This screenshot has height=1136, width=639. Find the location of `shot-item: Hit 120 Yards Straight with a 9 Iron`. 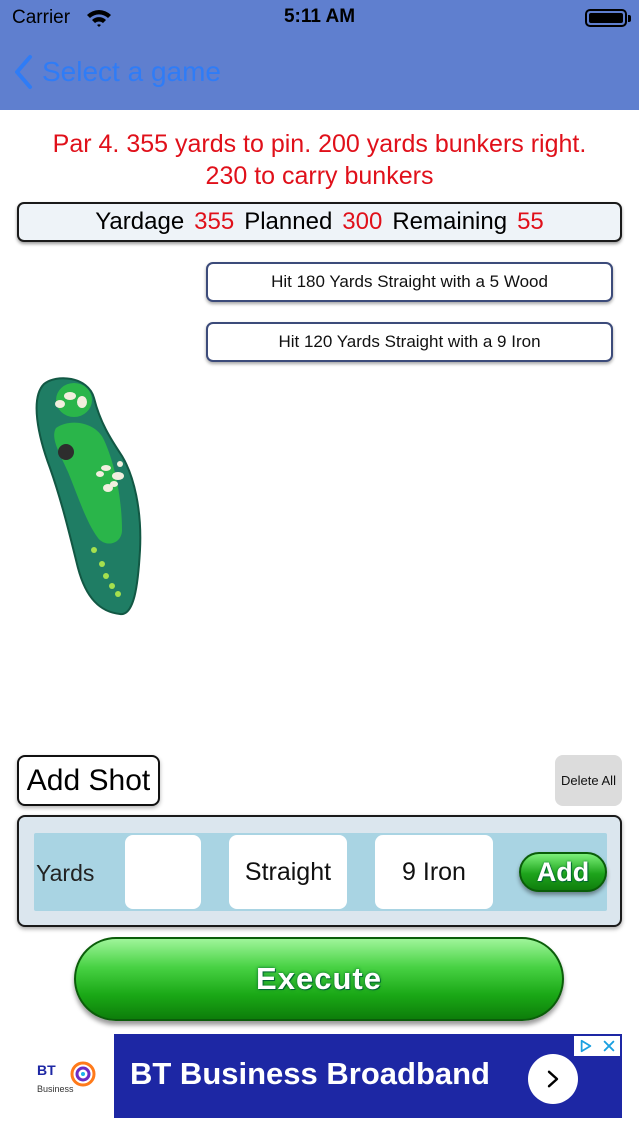

shot-item: Hit 120 Yards Straight with a 9 Iron is located at coordinates (409, 342).